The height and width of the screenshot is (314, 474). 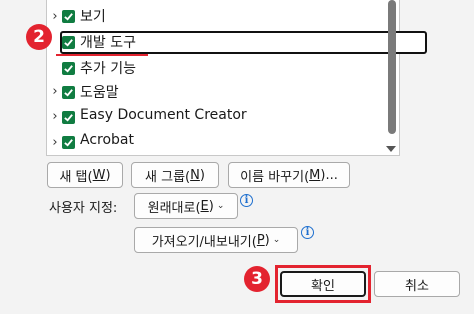 What do you see at coordinates (195, 175) in the screenshot?
I see `access-key: N` at bounding box center [195, 175].